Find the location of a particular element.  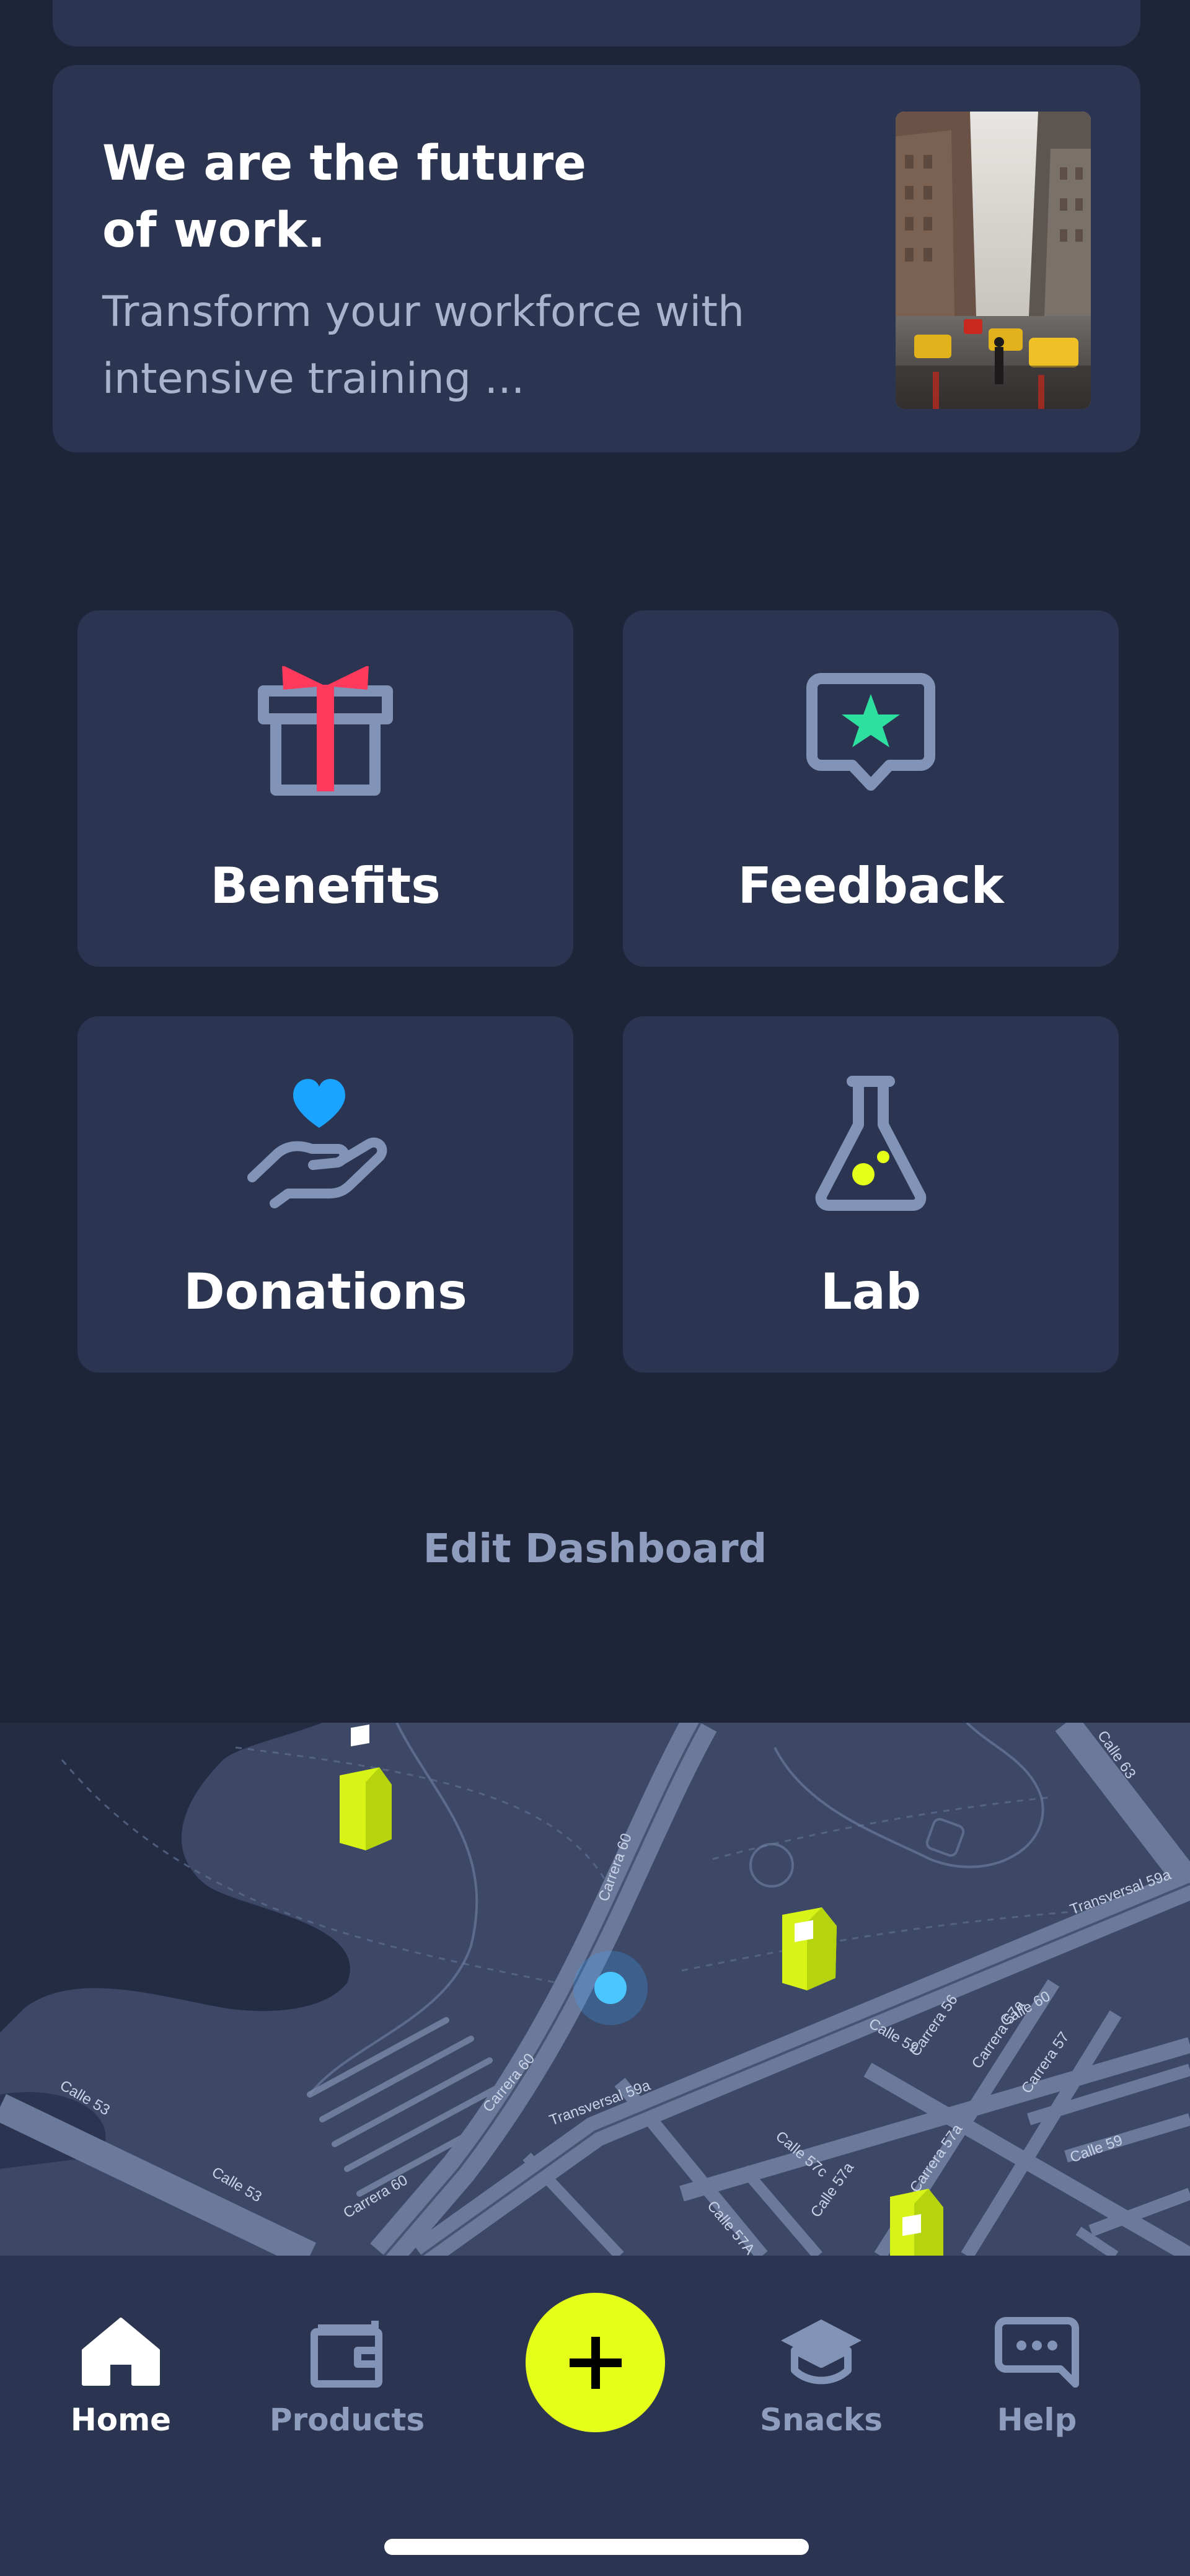

tab-snacks: Snacks is located at coordinates (821, 2376).